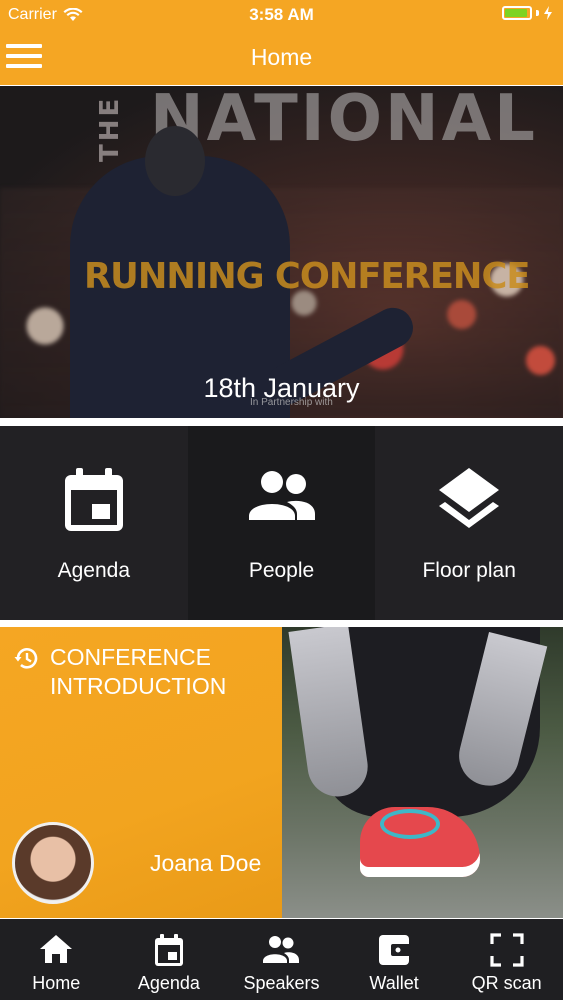 This screenshot has width=563, height=1000. Describe the element at coordinates (56, 949) in the screenshot. I see `home-icon` at that location.